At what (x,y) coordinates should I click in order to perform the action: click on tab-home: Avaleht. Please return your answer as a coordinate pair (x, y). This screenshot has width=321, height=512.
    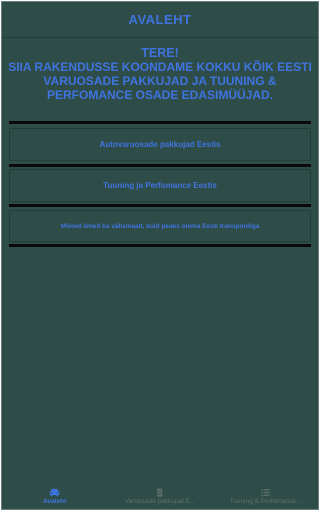
    Looking at the image, I should click on (54, 496).